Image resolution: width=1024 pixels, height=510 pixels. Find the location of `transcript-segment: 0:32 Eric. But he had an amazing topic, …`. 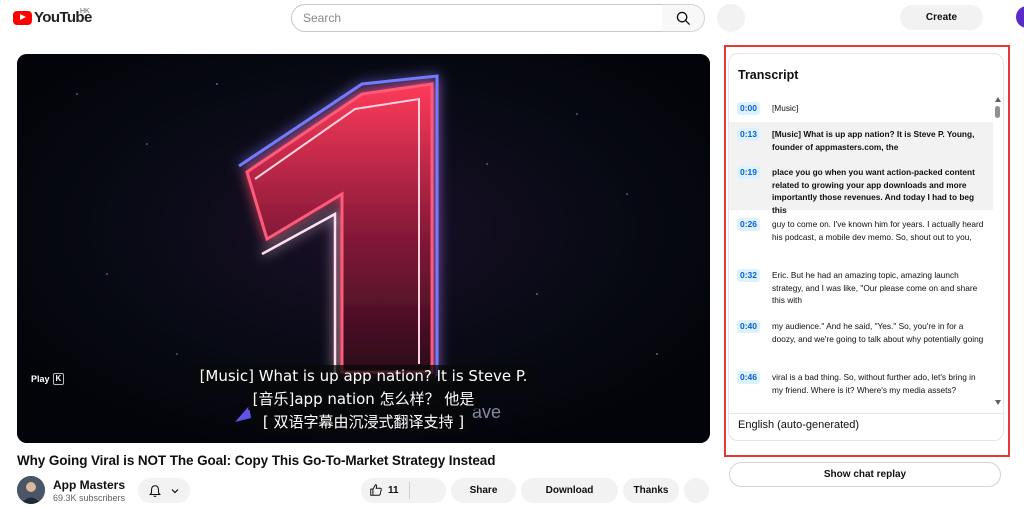

transcript-segment: 0:32 Eric. But he had an amazing topic, … is located at coordinates (861, 288).